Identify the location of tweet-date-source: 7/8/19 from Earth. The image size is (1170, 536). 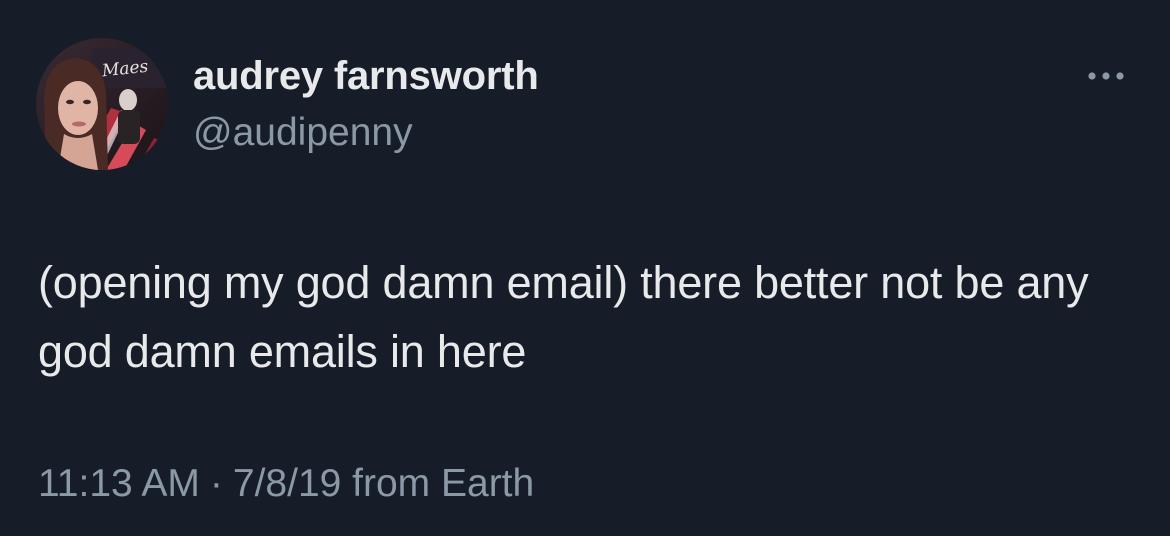
(383, 483).